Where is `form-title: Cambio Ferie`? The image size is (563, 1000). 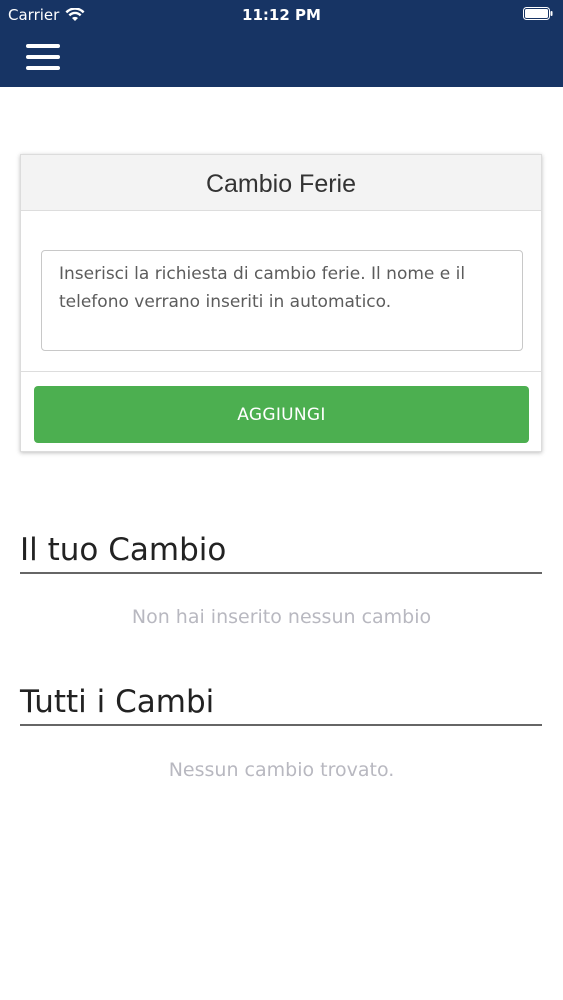 form-title: Cambio Ferie is located at coordinates (281, 183).